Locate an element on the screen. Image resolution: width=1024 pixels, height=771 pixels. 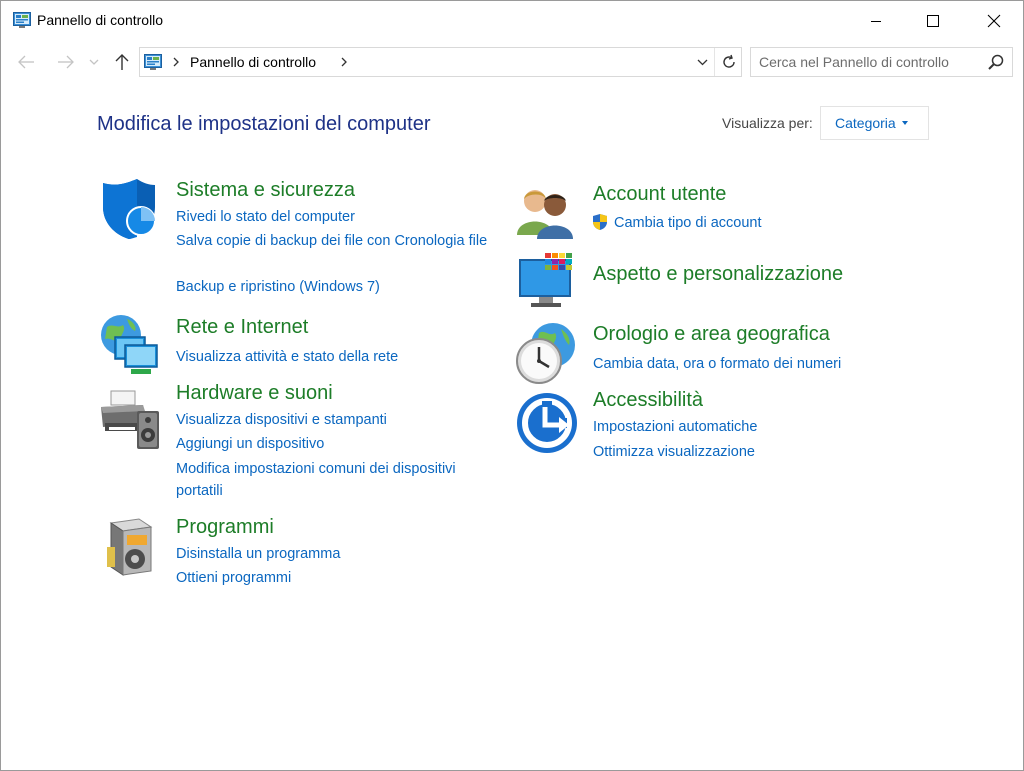
link-uninstall-program: Disinstalla un programma is located at coordinates (258, 554).